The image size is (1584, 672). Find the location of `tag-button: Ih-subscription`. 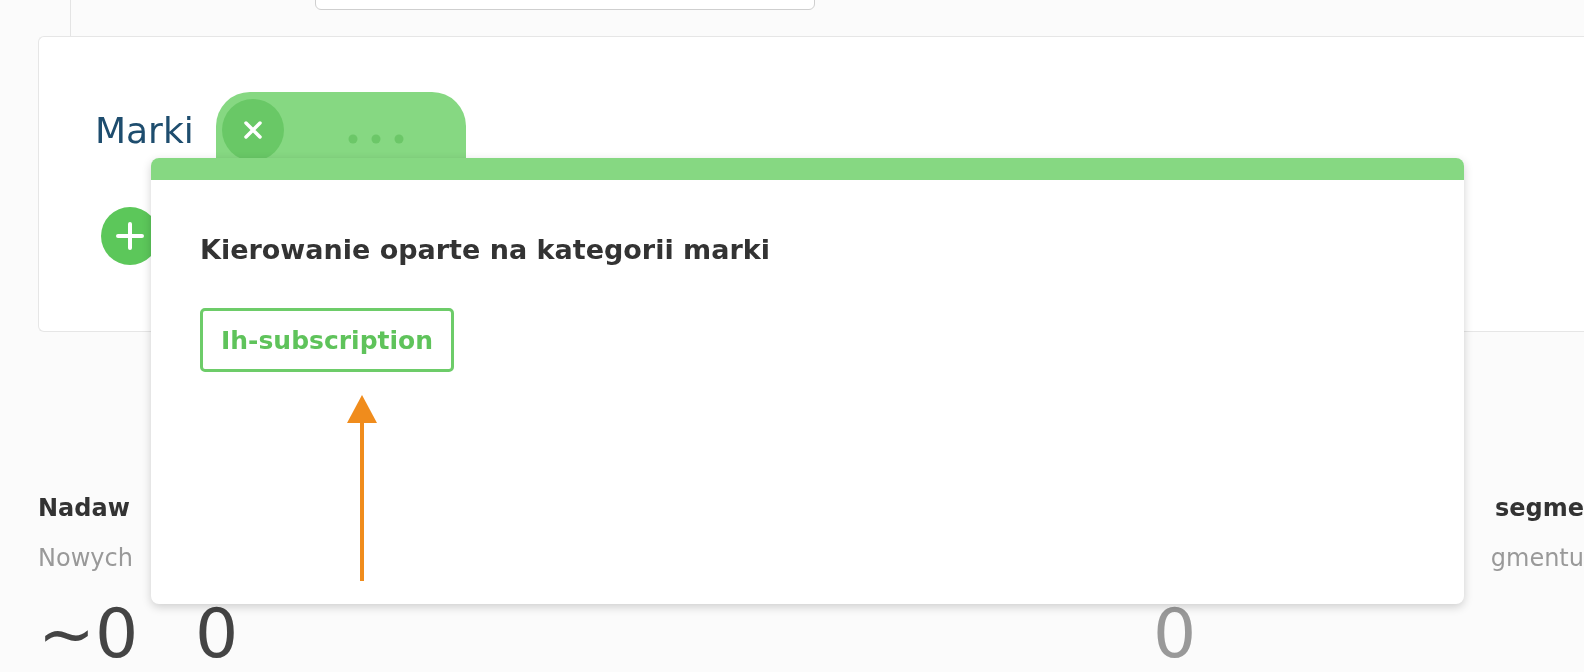

tag-button: Ih-subscription is located at coordinates (327, 340).